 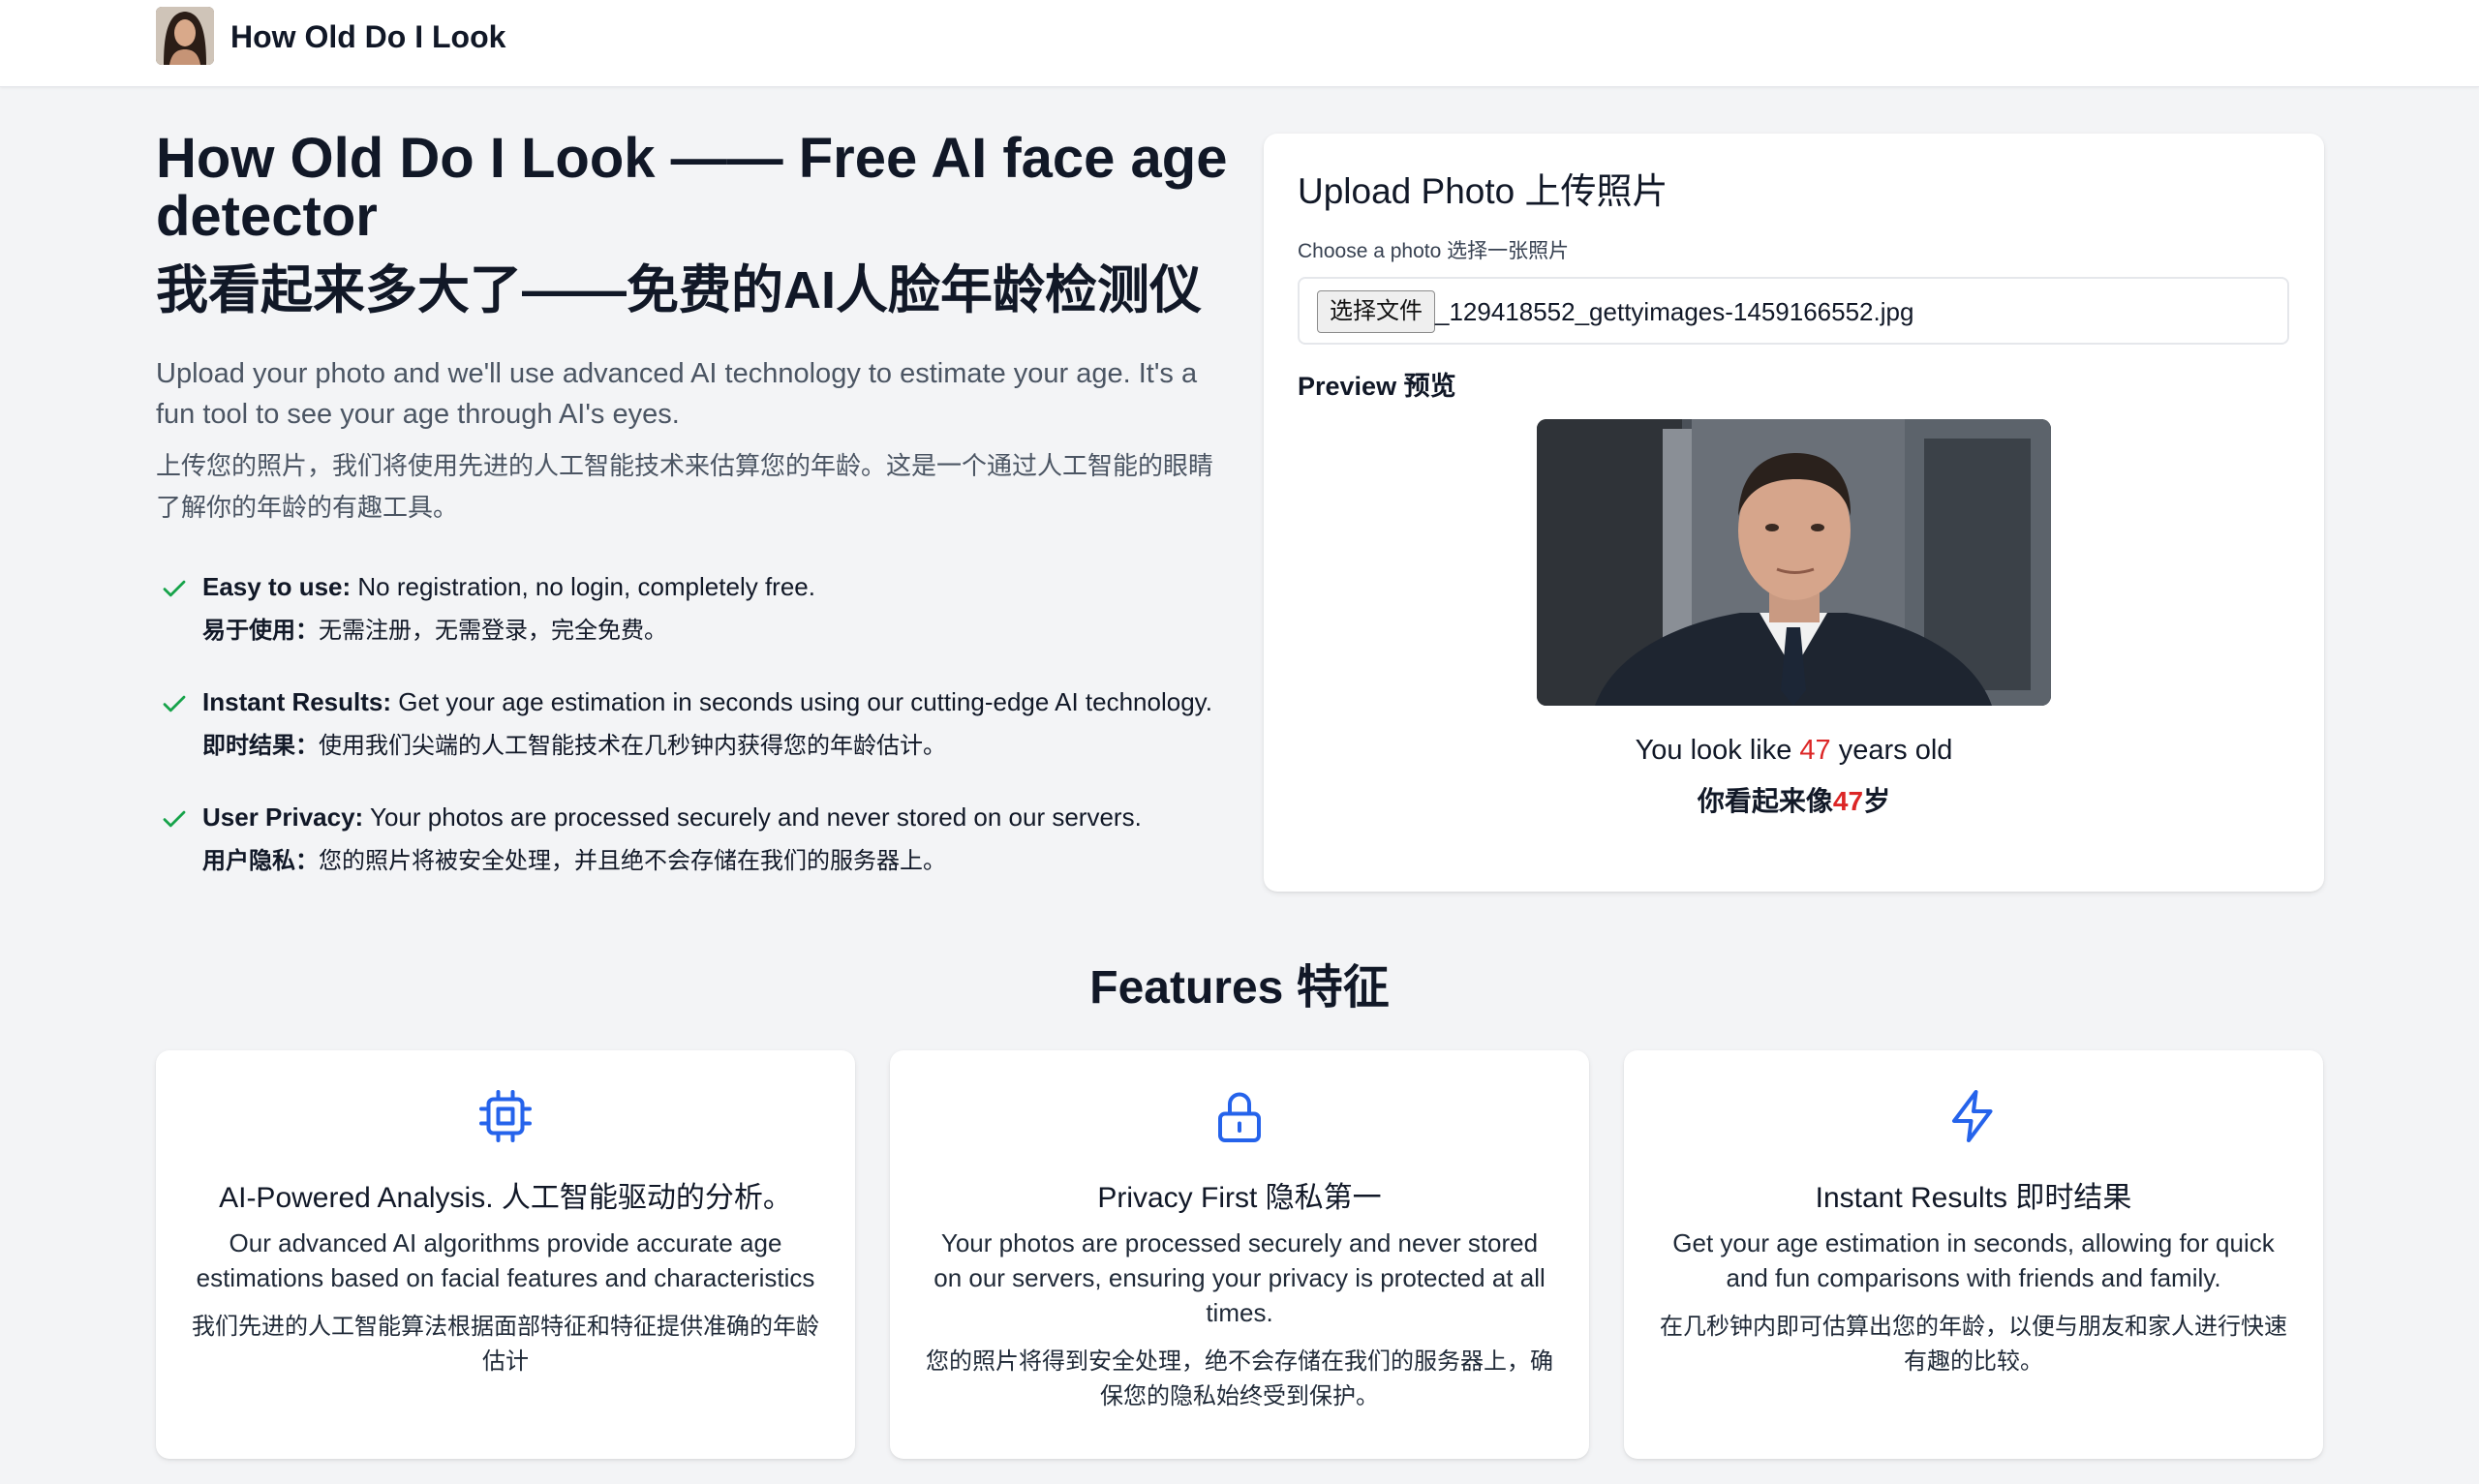 What do you see at coordinates (1376, 311) in the screenshot?
I see `choose-file-button: 选择文件` at bounding box center [1376, 311].